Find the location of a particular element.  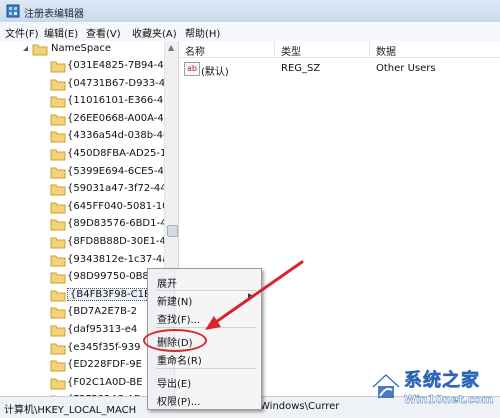

tree-item: {e345f35f-939 is located at coordinates (83, 348).